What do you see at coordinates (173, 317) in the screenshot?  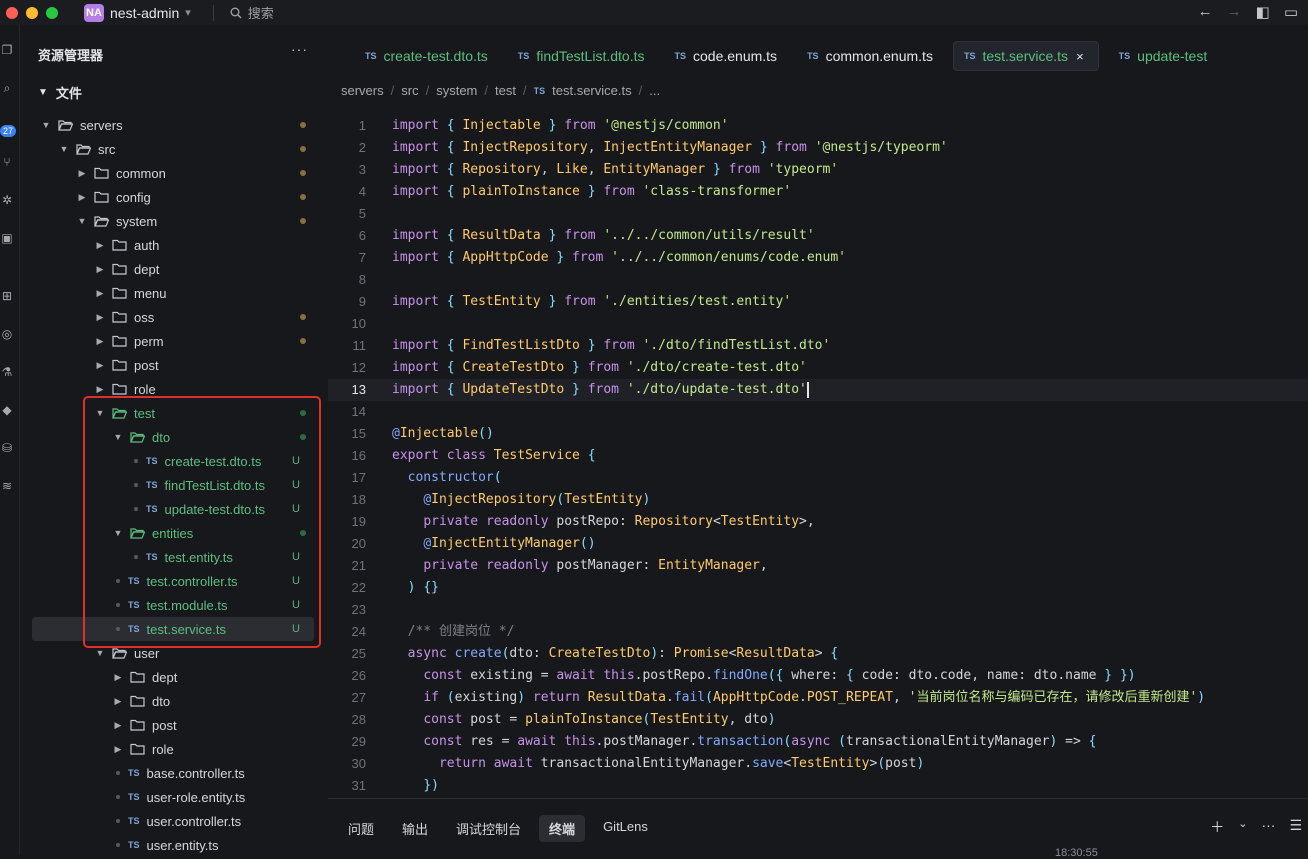 I see `folder-item: ▶ oss` at bounding box center [173, 317].